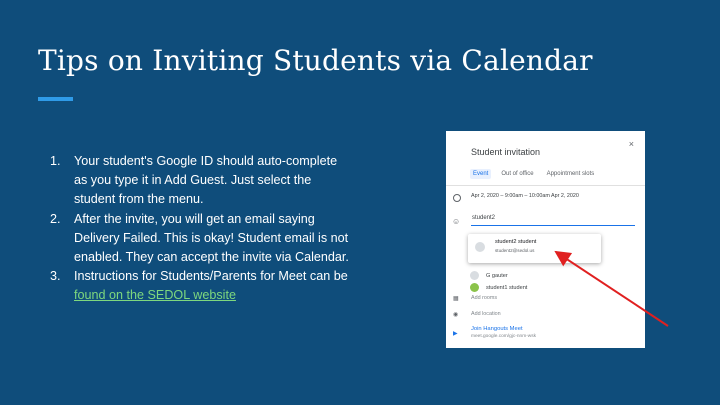 This screenshot has width=720, height=405. Describe the element at coordinates (456, 315) in the screenshot. I see `location-icon: ◉` at that location.